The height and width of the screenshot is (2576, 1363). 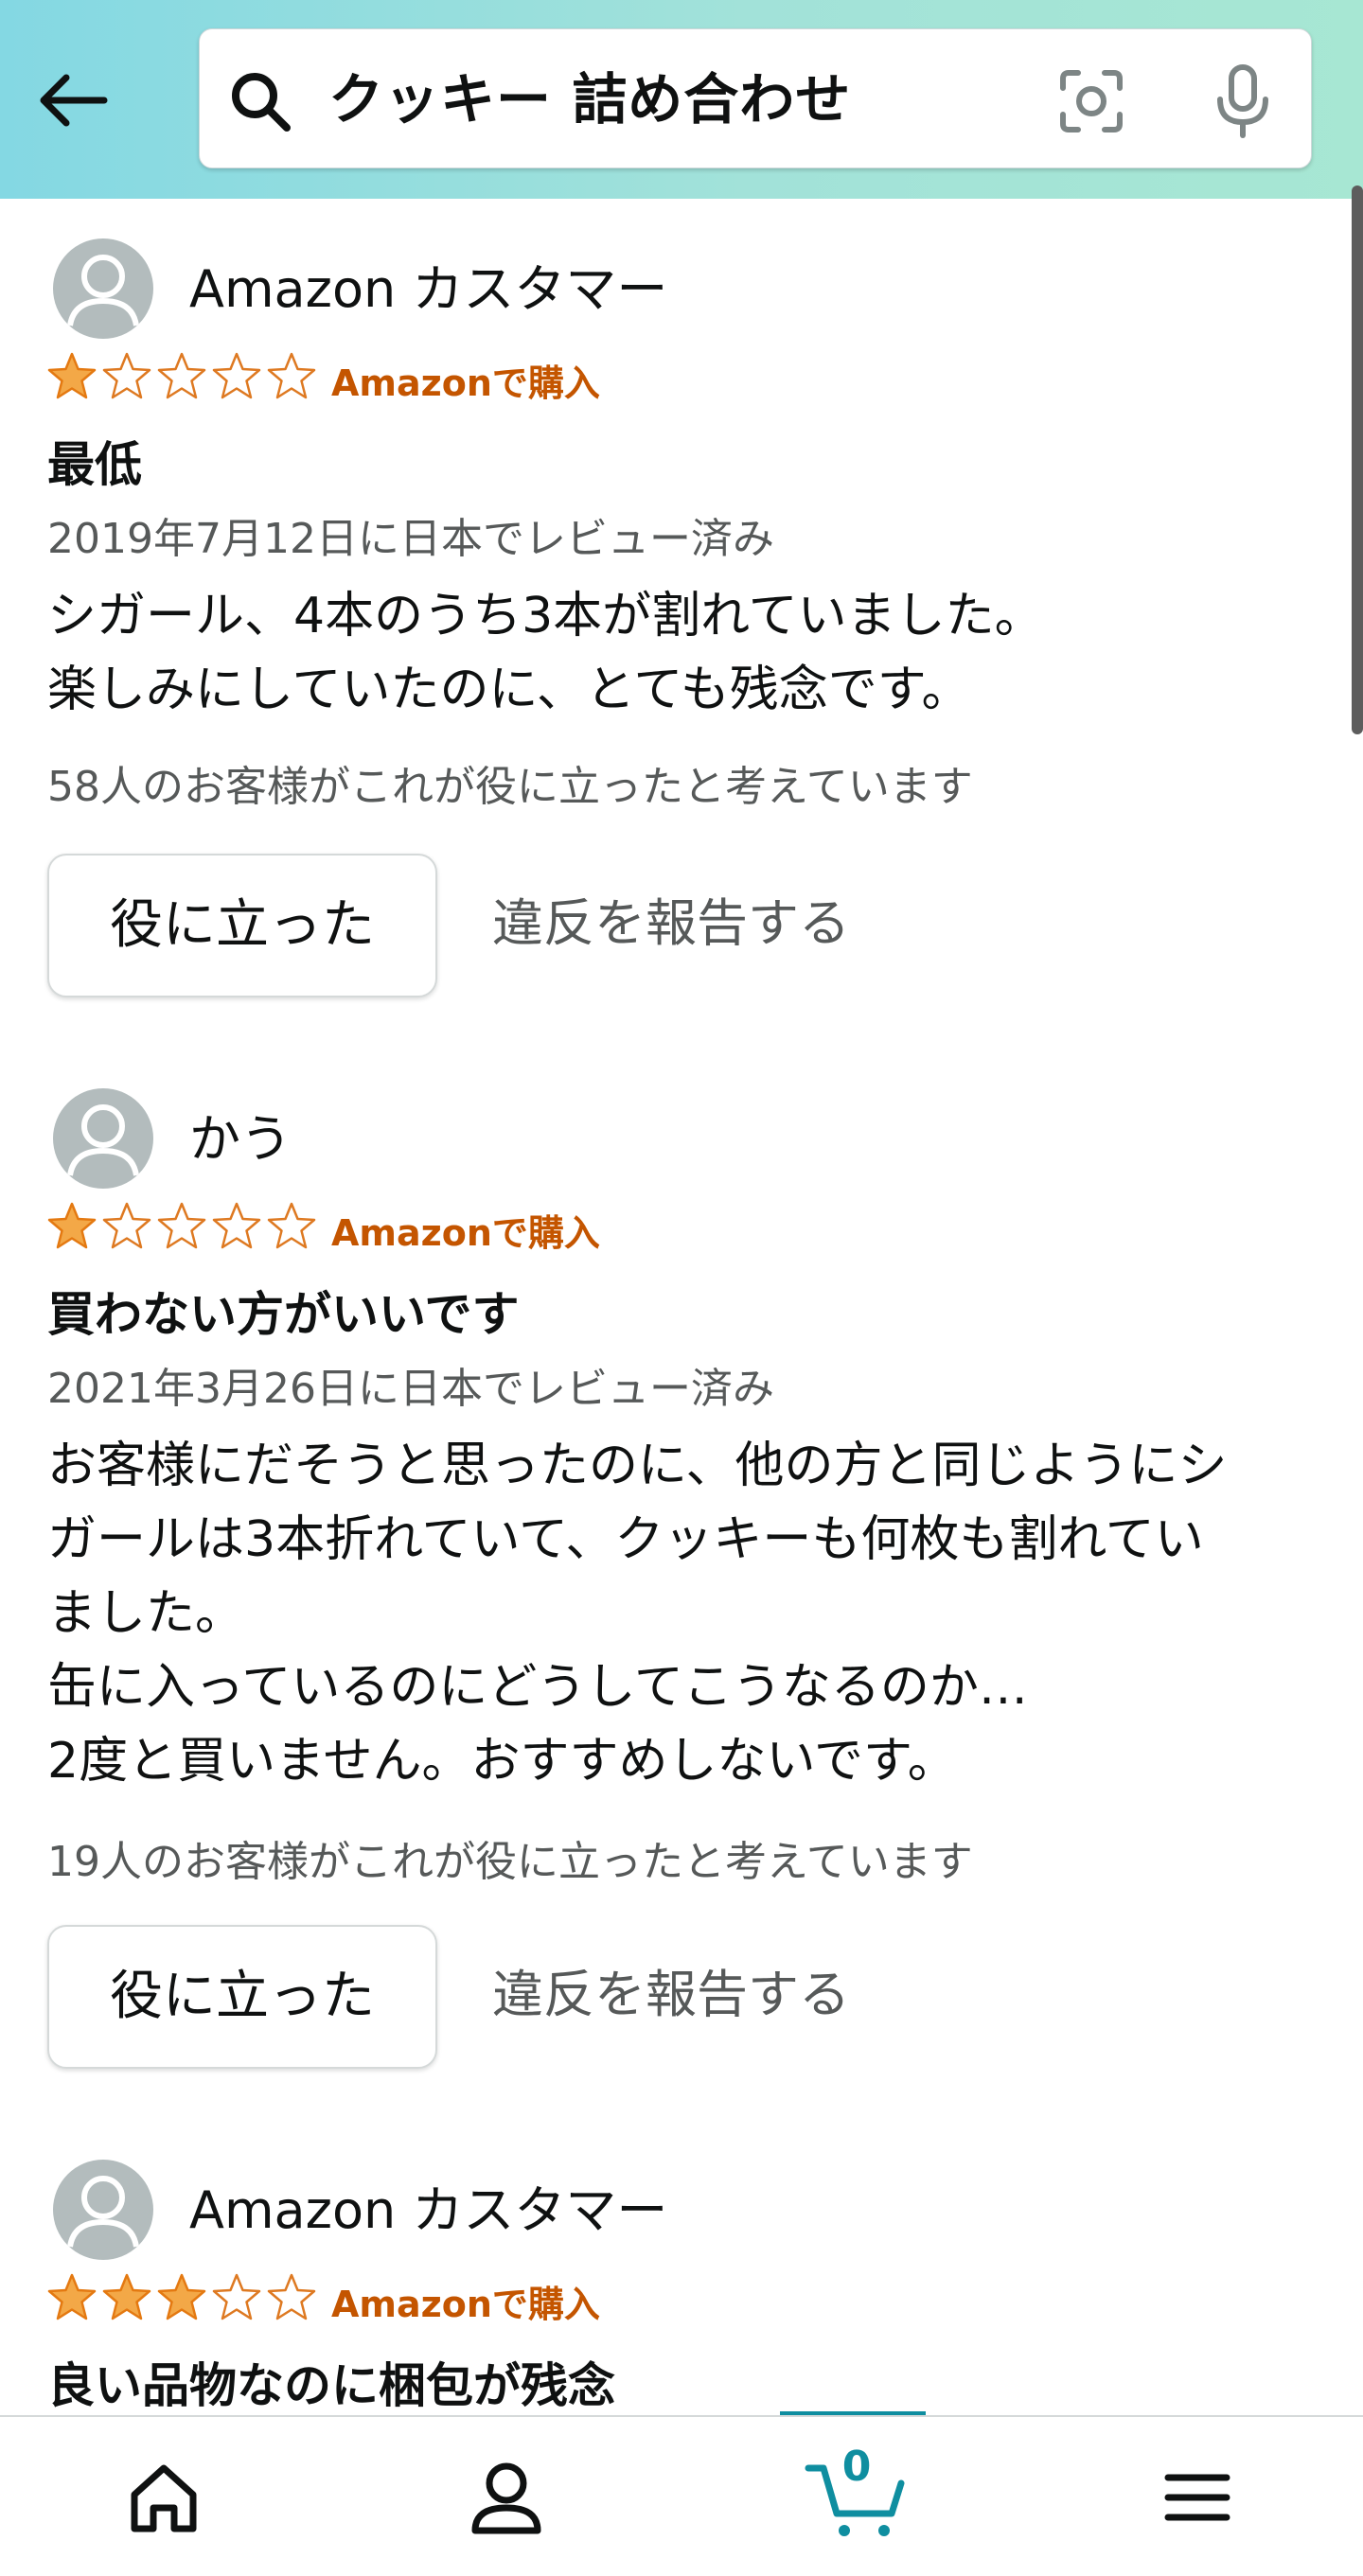 I want to click on camera-lens-icon, so click(x=1091, y=101).